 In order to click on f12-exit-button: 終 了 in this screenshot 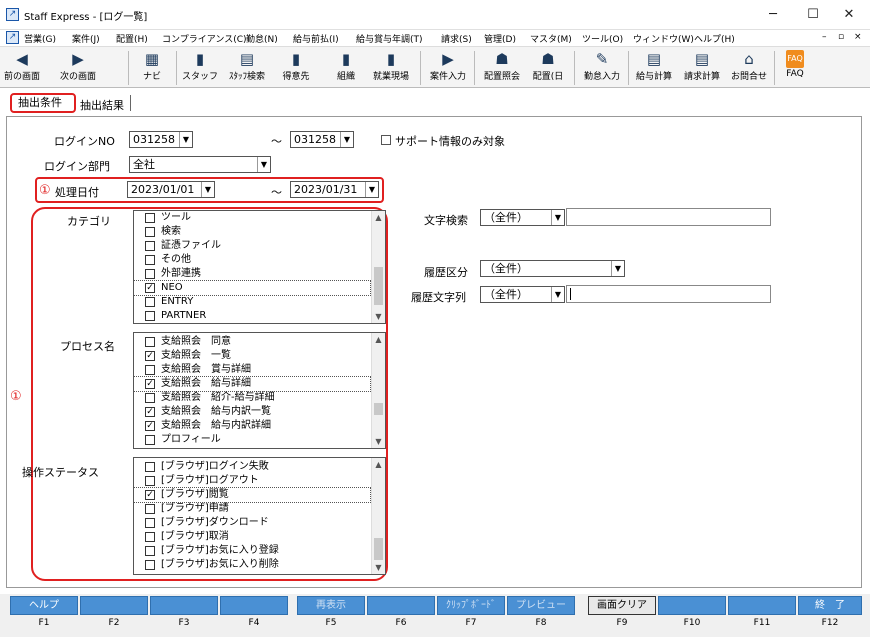, I will do `click(830, 605)`.